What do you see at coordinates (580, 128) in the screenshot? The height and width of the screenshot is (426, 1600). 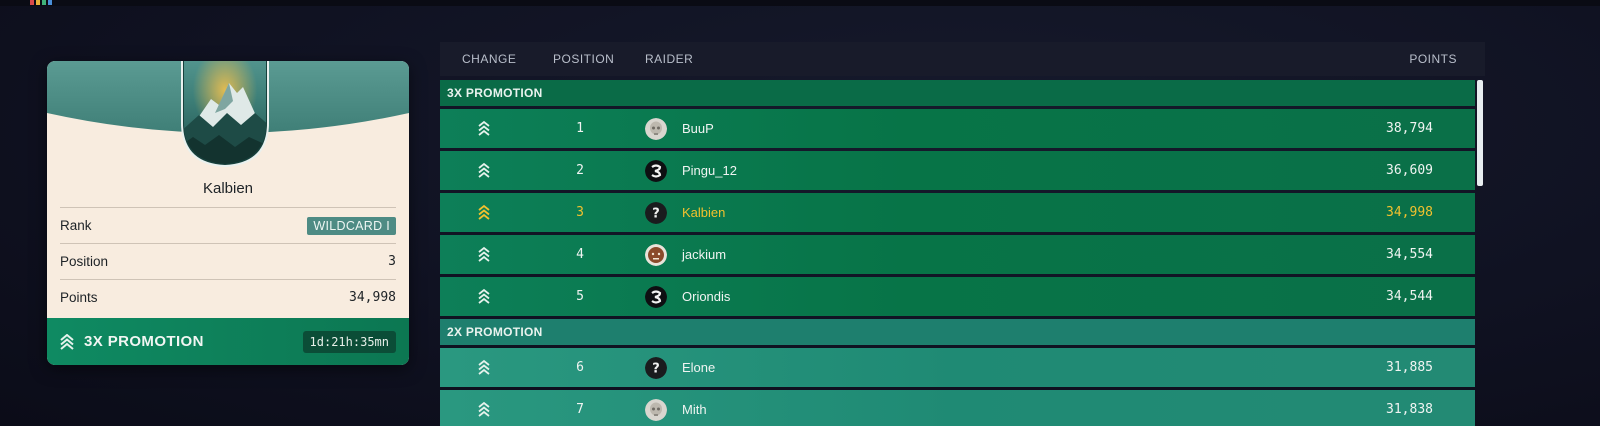 I see `row-position: 1` at bounding box center [580, 128].